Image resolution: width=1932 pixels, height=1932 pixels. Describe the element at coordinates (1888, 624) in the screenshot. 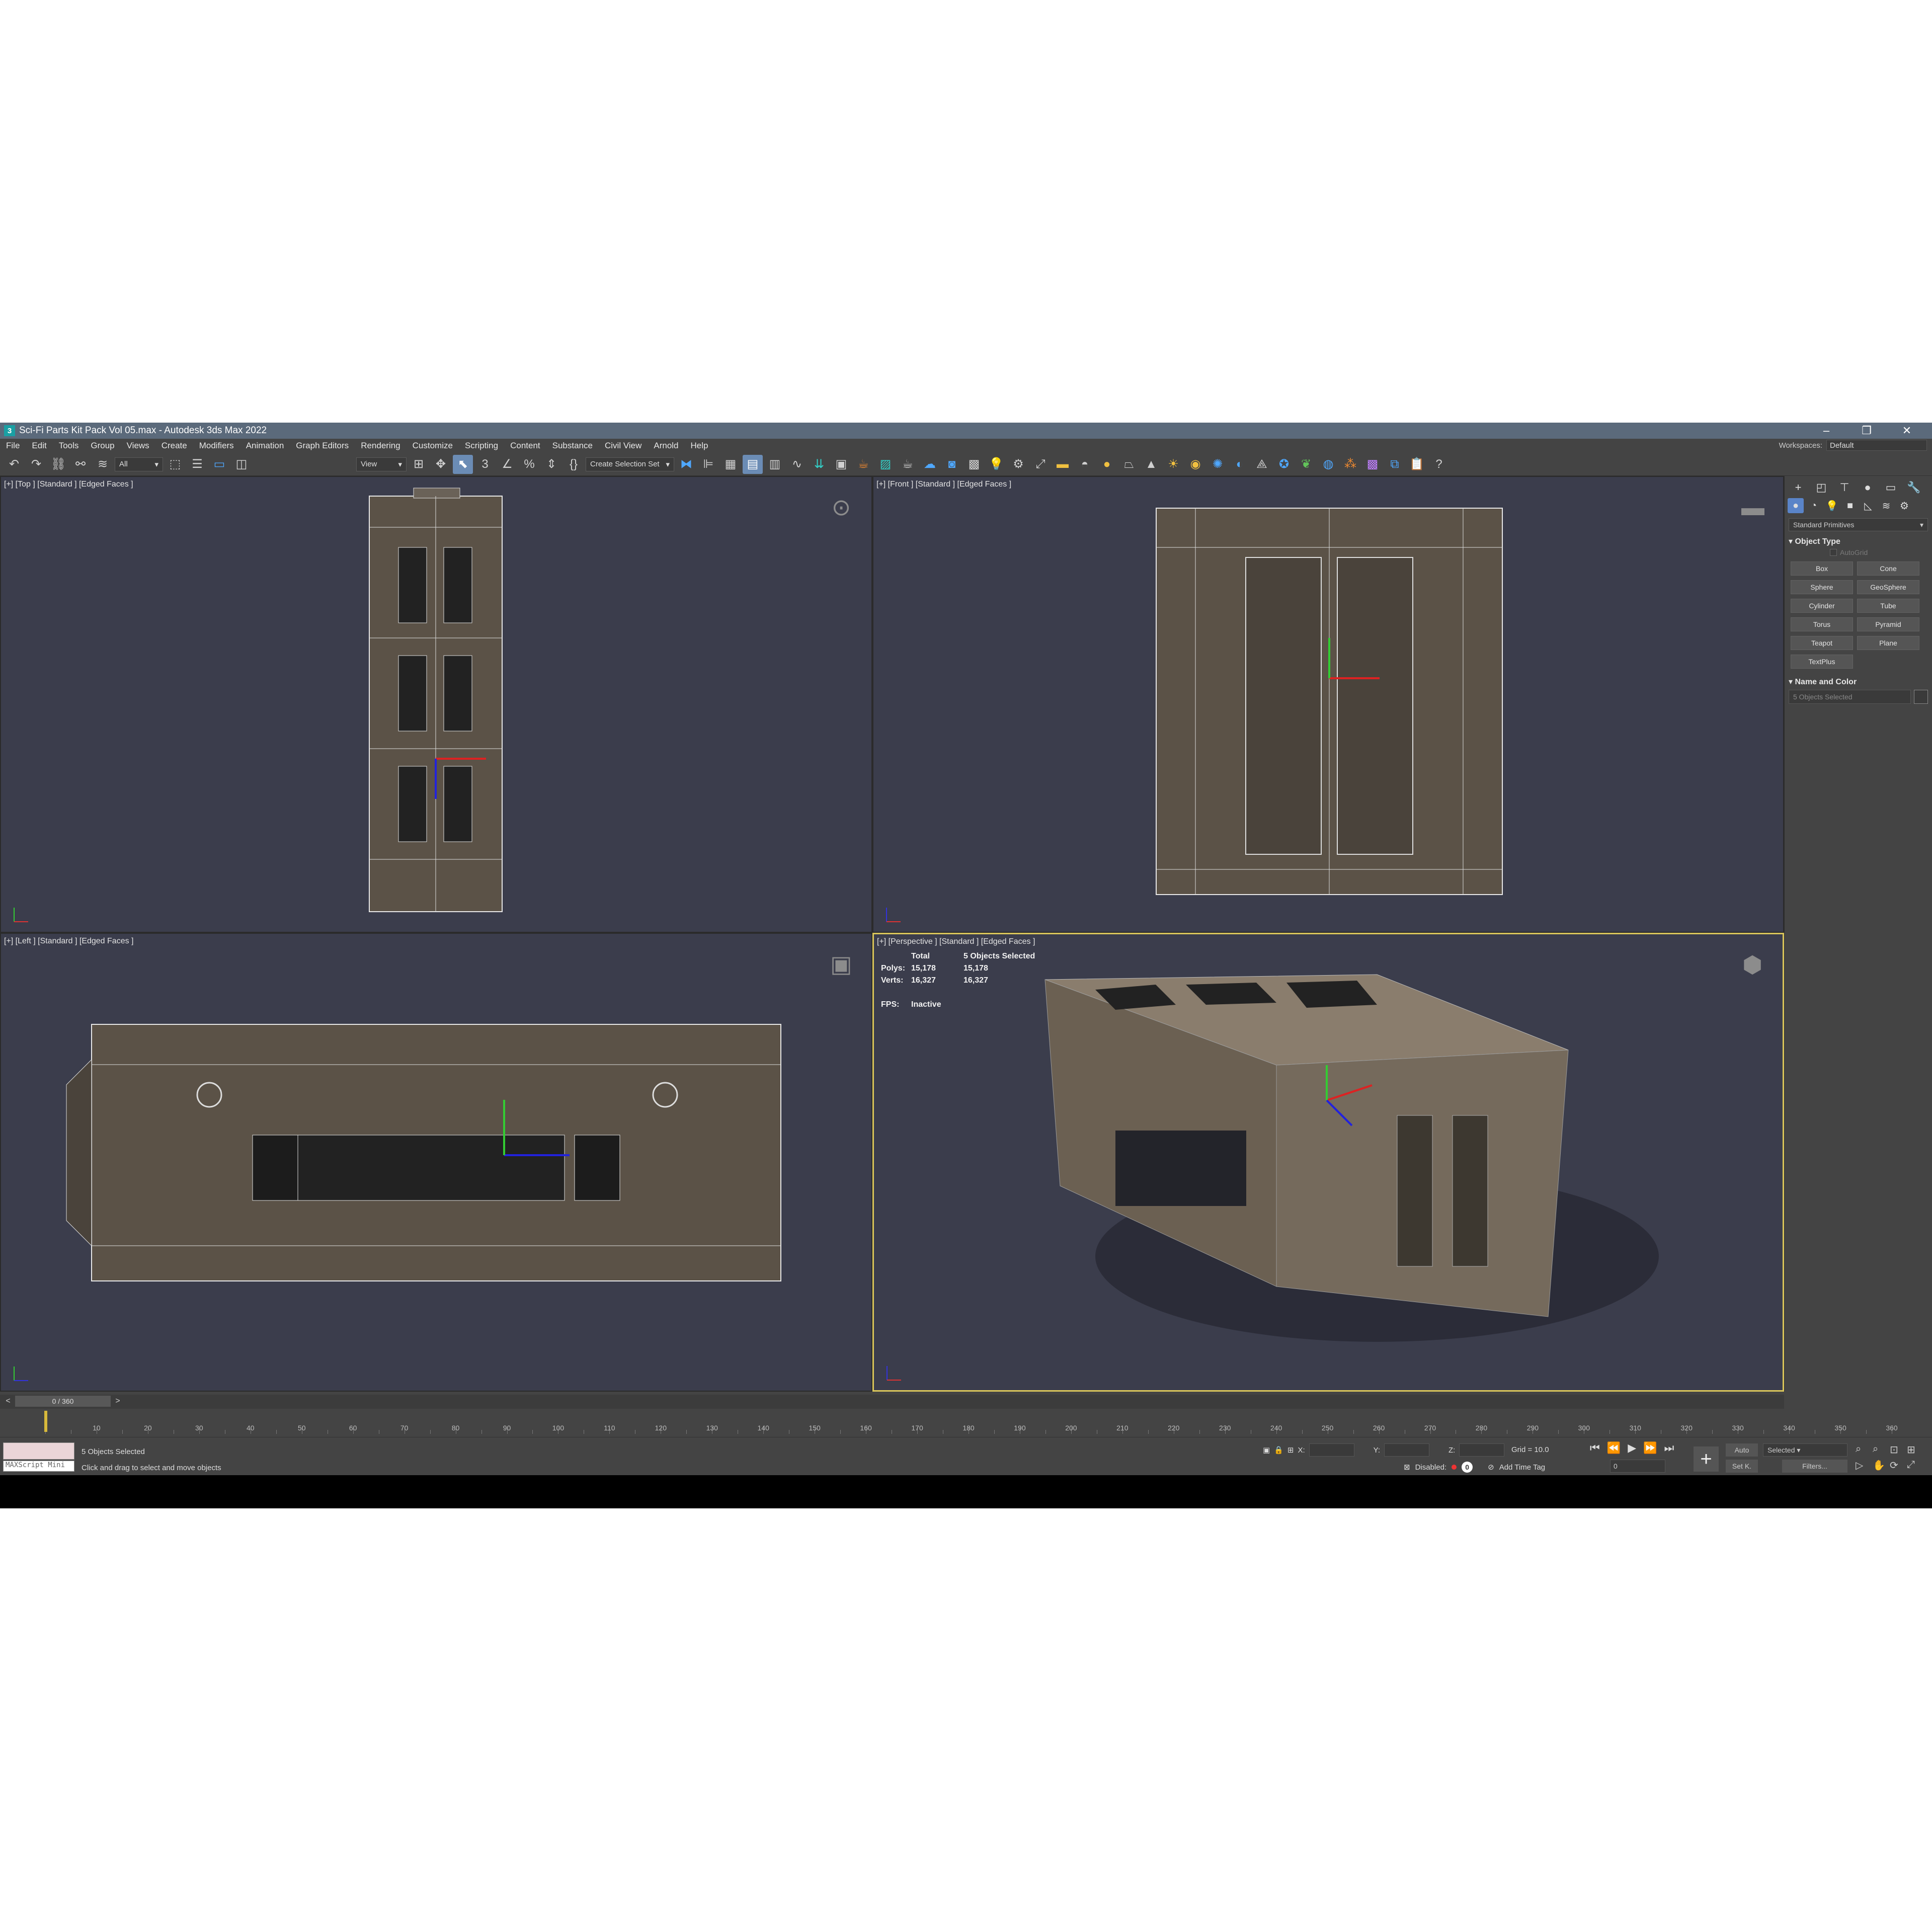

I see `pyramid-button: Pyramid` at that location.